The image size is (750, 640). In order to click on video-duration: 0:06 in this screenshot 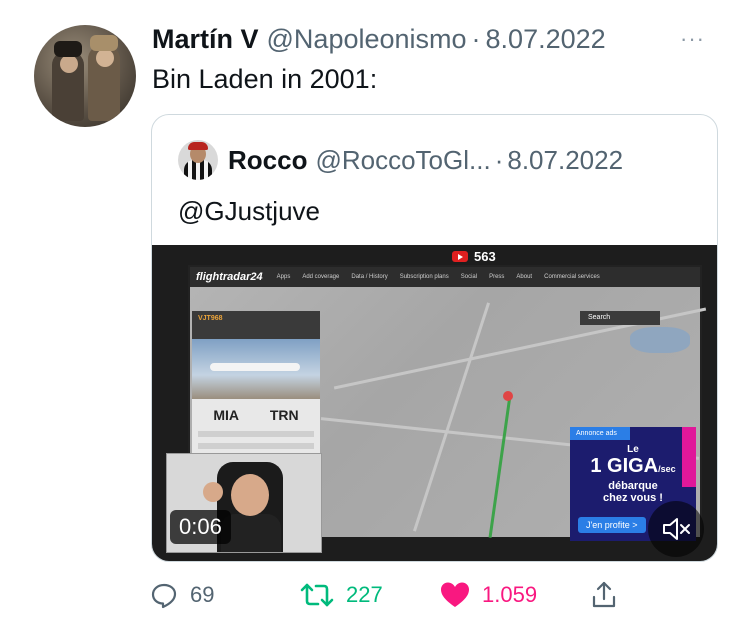, I will do `click(200, 527)`.